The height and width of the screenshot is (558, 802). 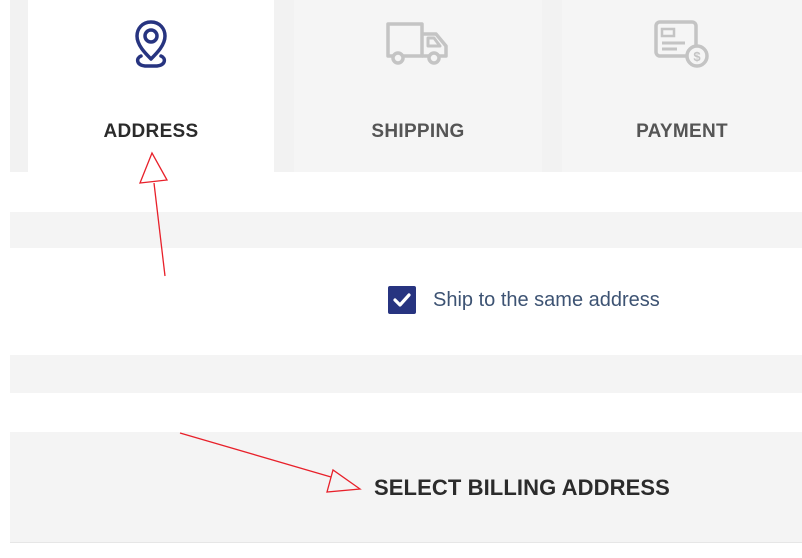 I want to click on ship-same-address-option: Ship to the same address, so click(x=524, y=300).